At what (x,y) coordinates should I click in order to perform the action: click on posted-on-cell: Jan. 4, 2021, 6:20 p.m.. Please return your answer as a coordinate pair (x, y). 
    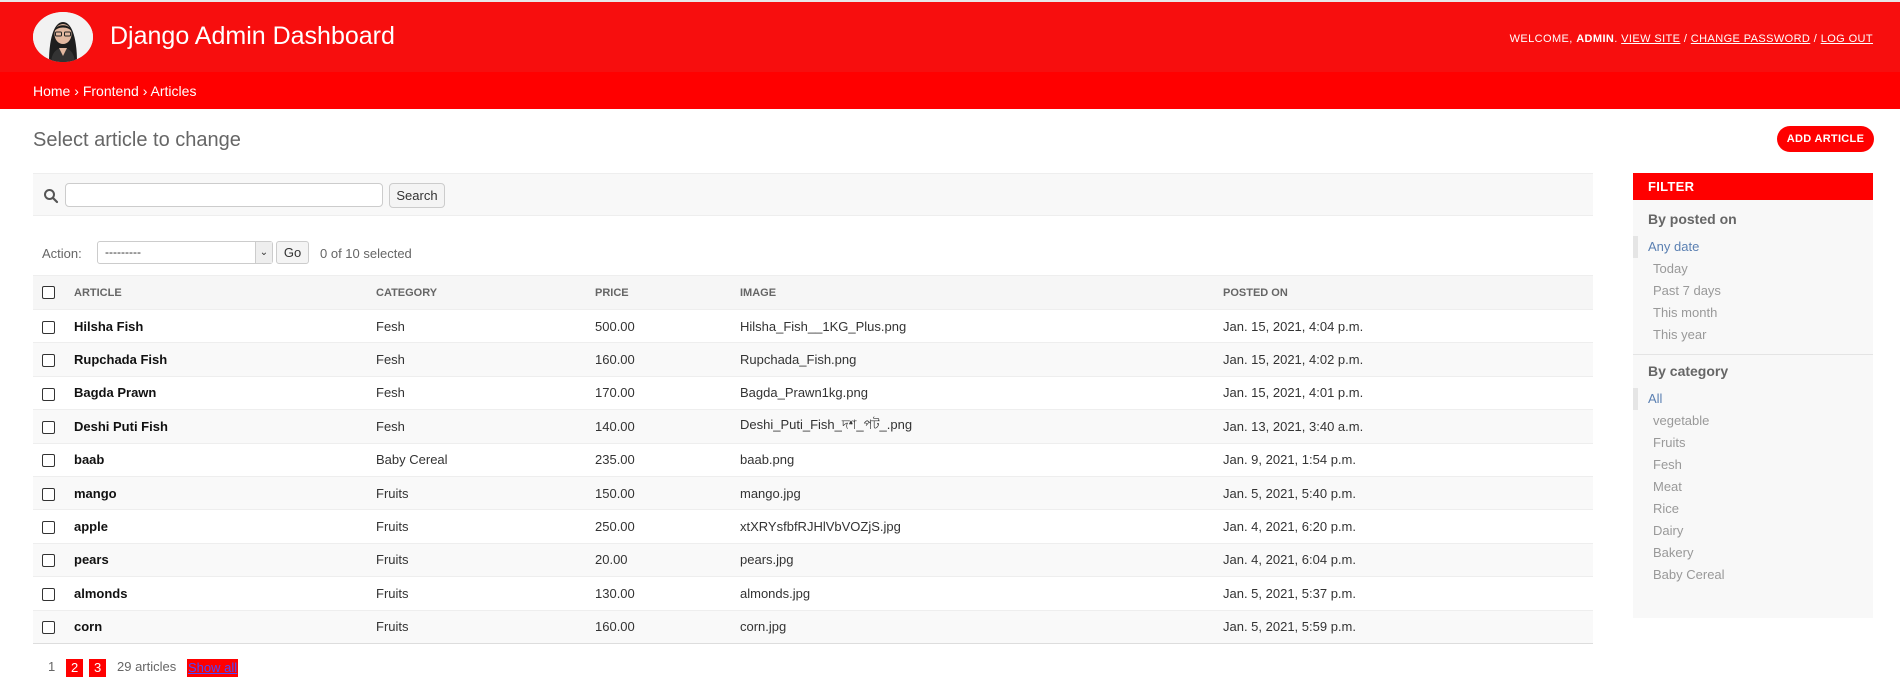
    Looking at the image, I should click on (1408, 526).